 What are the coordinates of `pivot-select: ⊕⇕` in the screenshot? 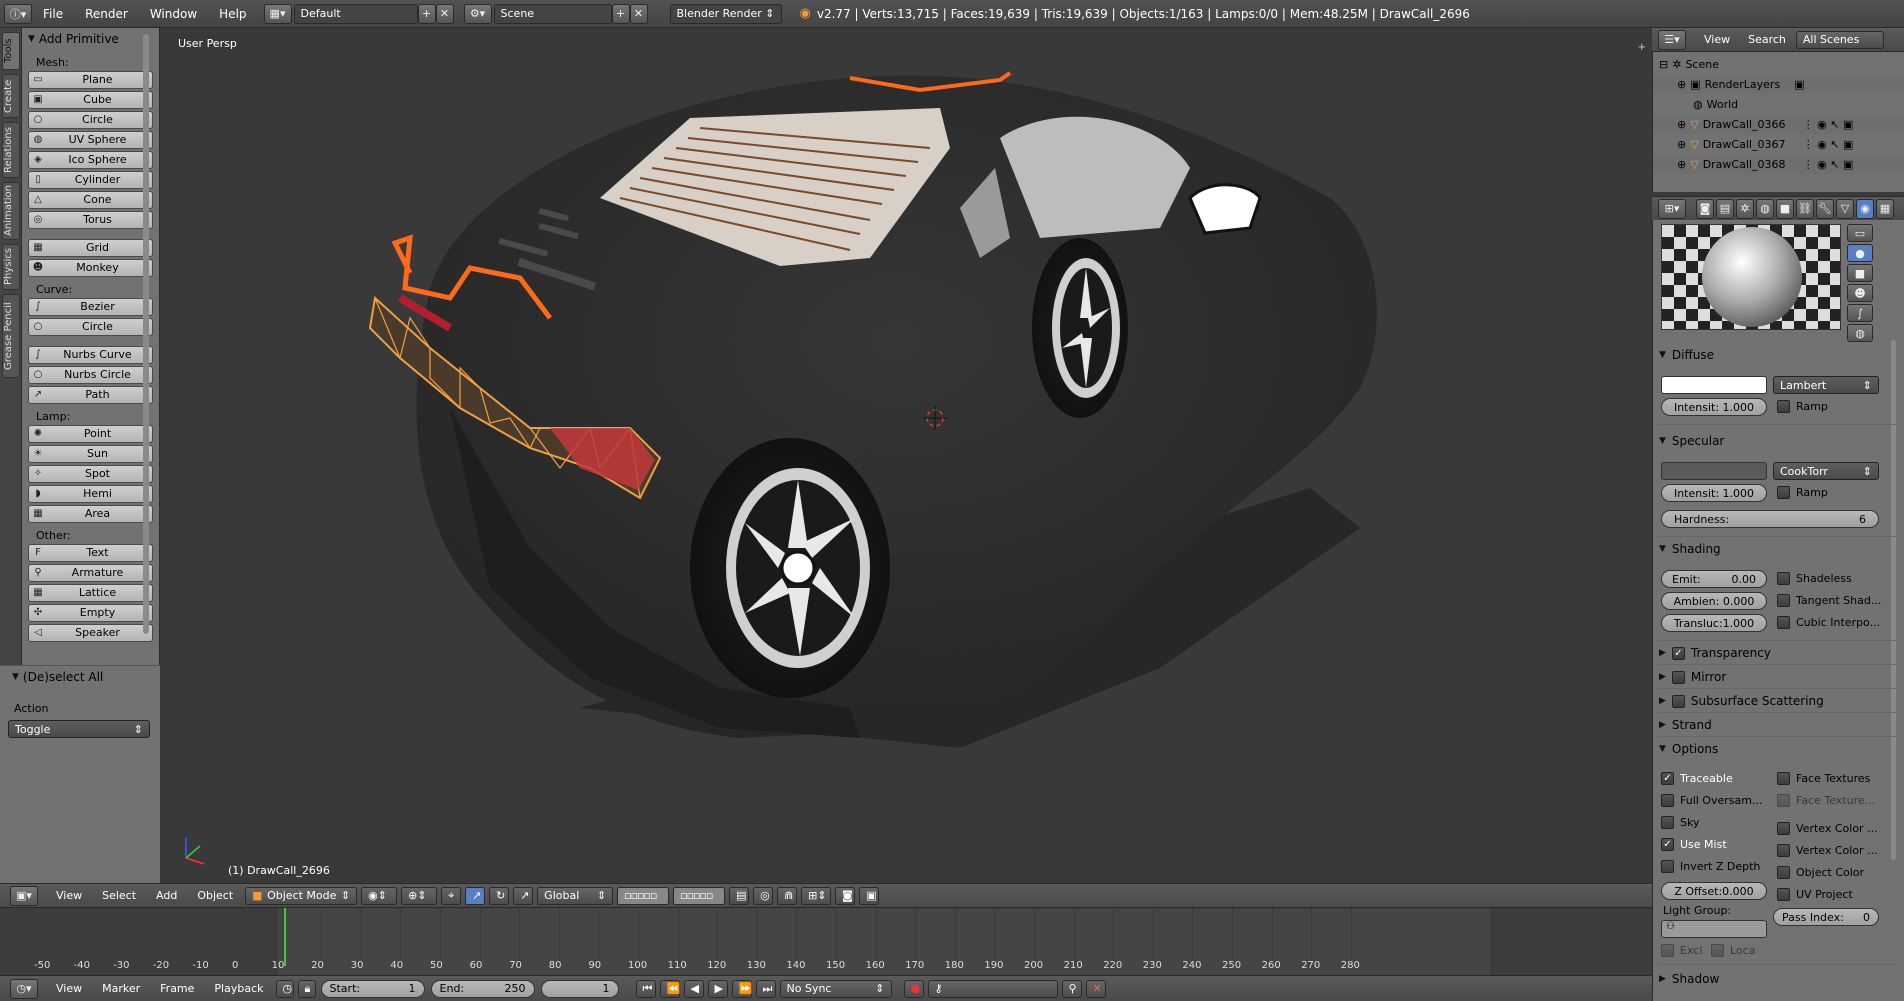 It's located at (419, 895).